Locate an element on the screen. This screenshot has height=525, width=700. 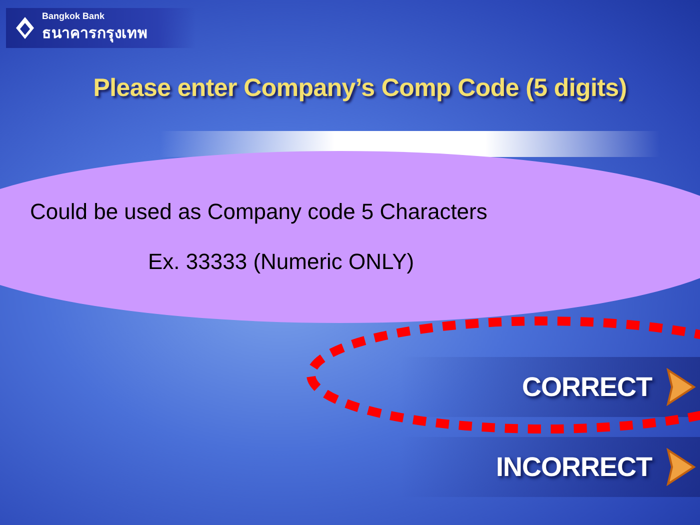
prompt-title: Please enter Company’s Comp Code (5 digits) is located at coordinates (360, 88).